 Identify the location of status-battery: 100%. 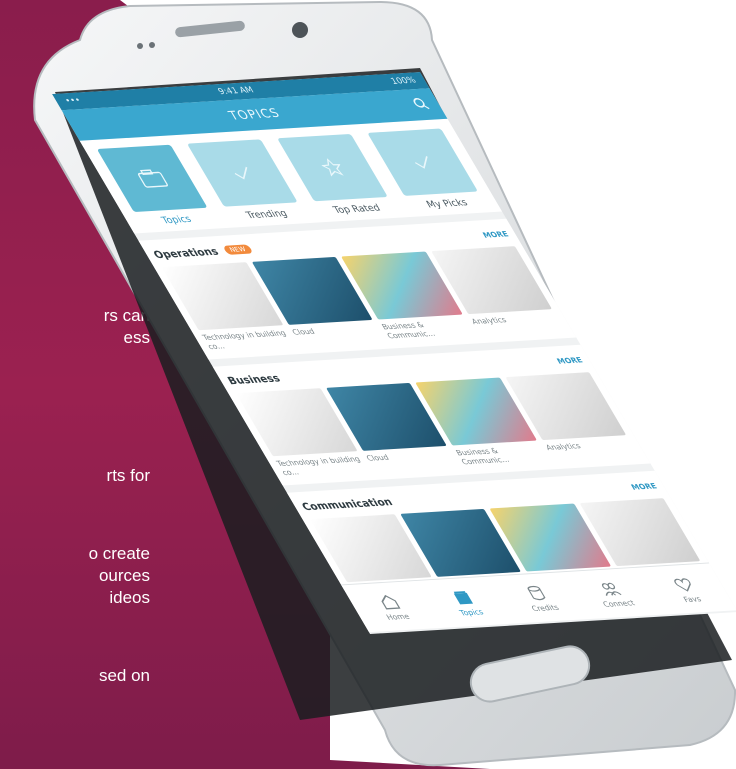
(404, 81).